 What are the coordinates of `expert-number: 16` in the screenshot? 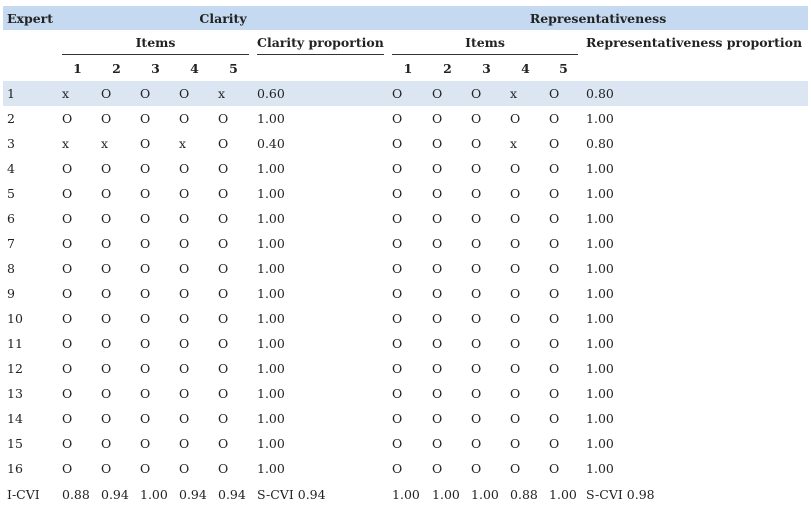 It's located at (15, 468).